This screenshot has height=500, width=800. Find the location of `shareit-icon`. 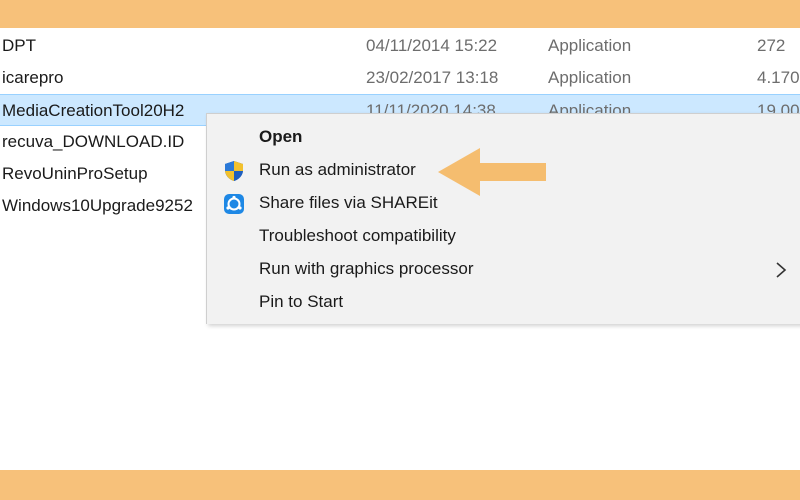

shareit-icon is located at coordinates (234, 204).